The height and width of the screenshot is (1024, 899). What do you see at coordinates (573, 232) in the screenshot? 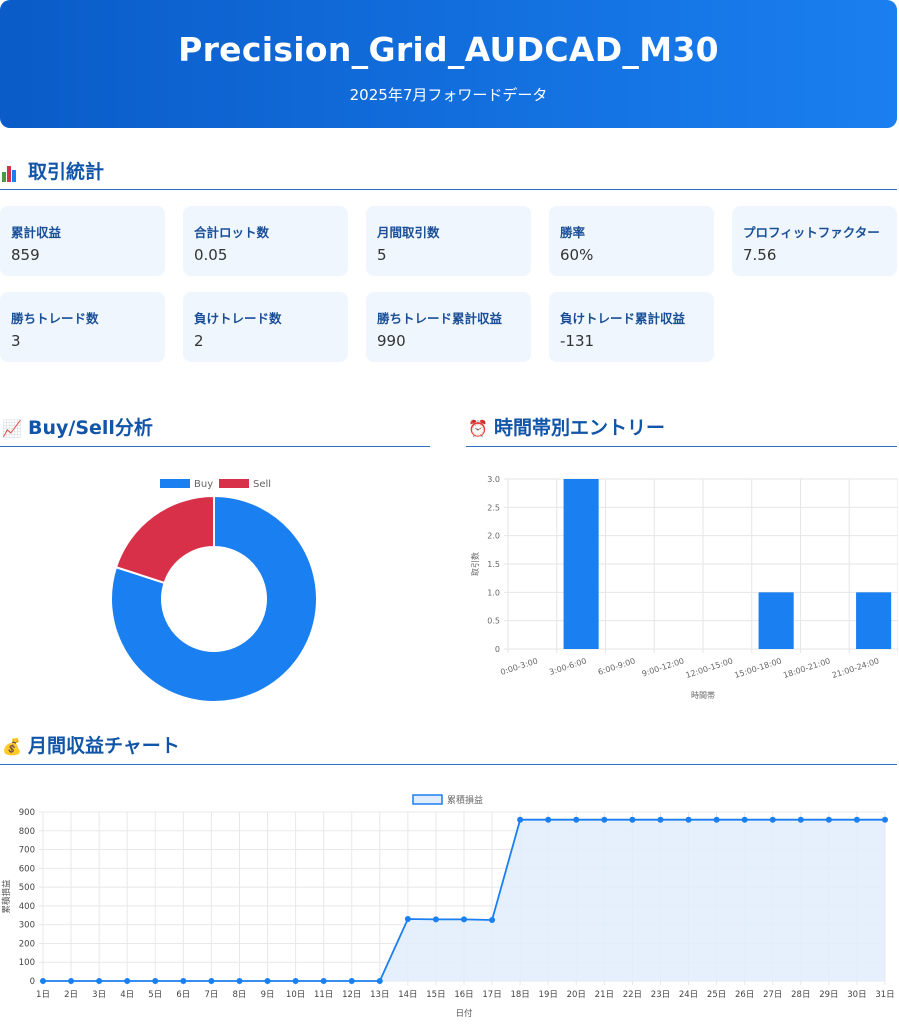
I see `stat-label: 勝率` at bounding box center [573, 232].